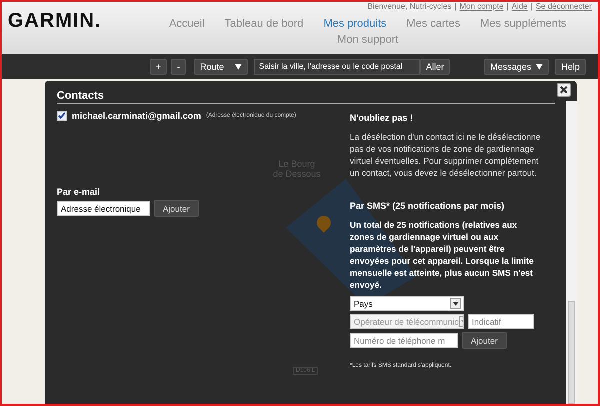  Describe the element at coordinates (571, 352) in the screenshot. I see `scrollbar-thumb` at that location.